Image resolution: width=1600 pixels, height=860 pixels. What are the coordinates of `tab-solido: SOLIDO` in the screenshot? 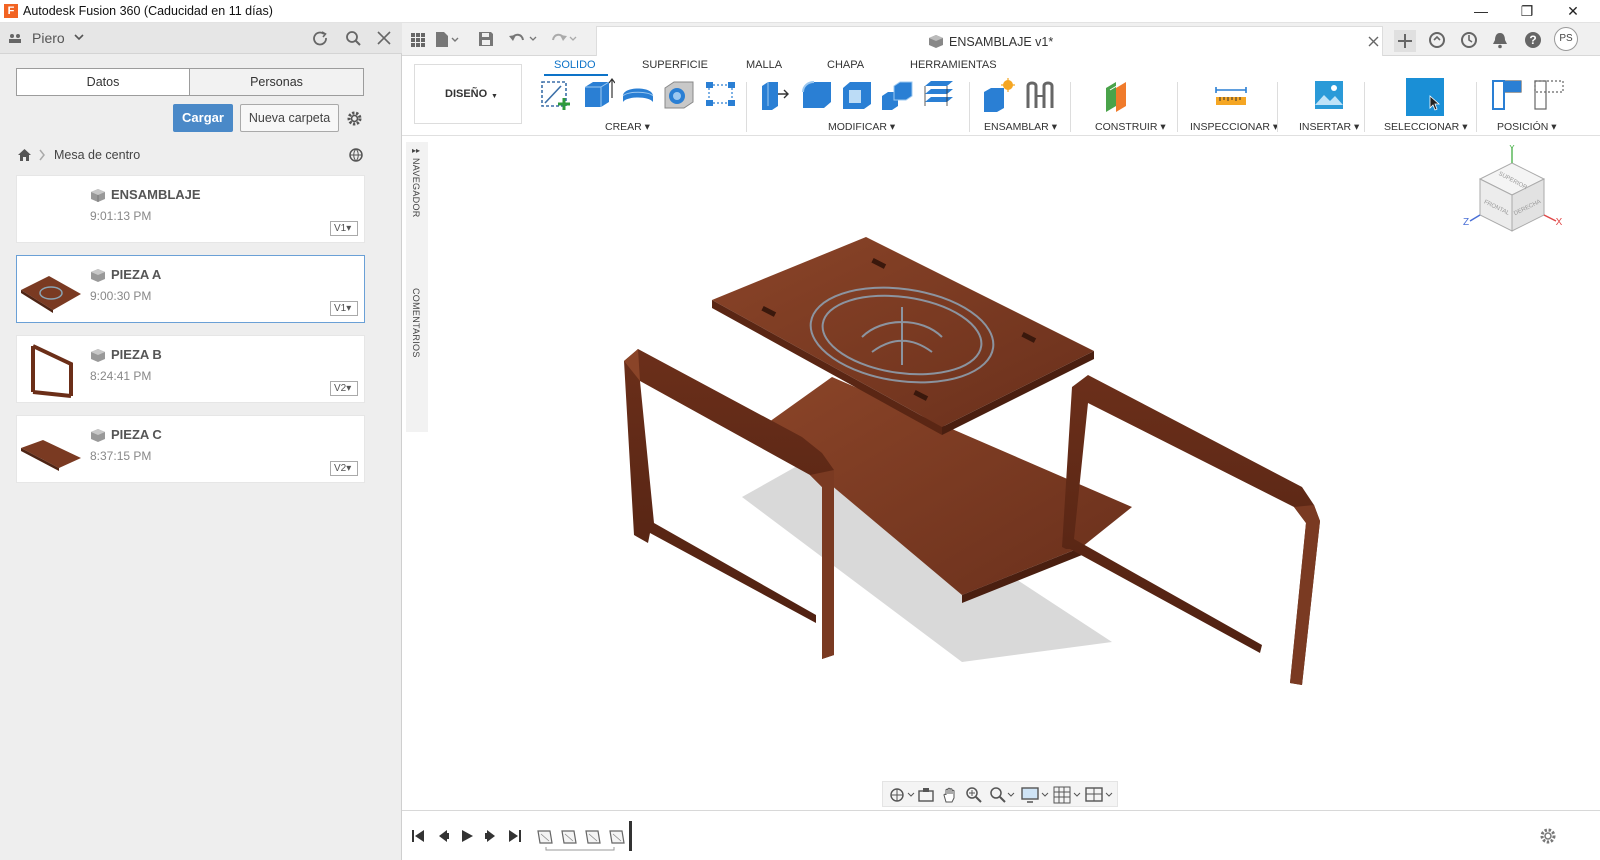 It's located at (575, 65).